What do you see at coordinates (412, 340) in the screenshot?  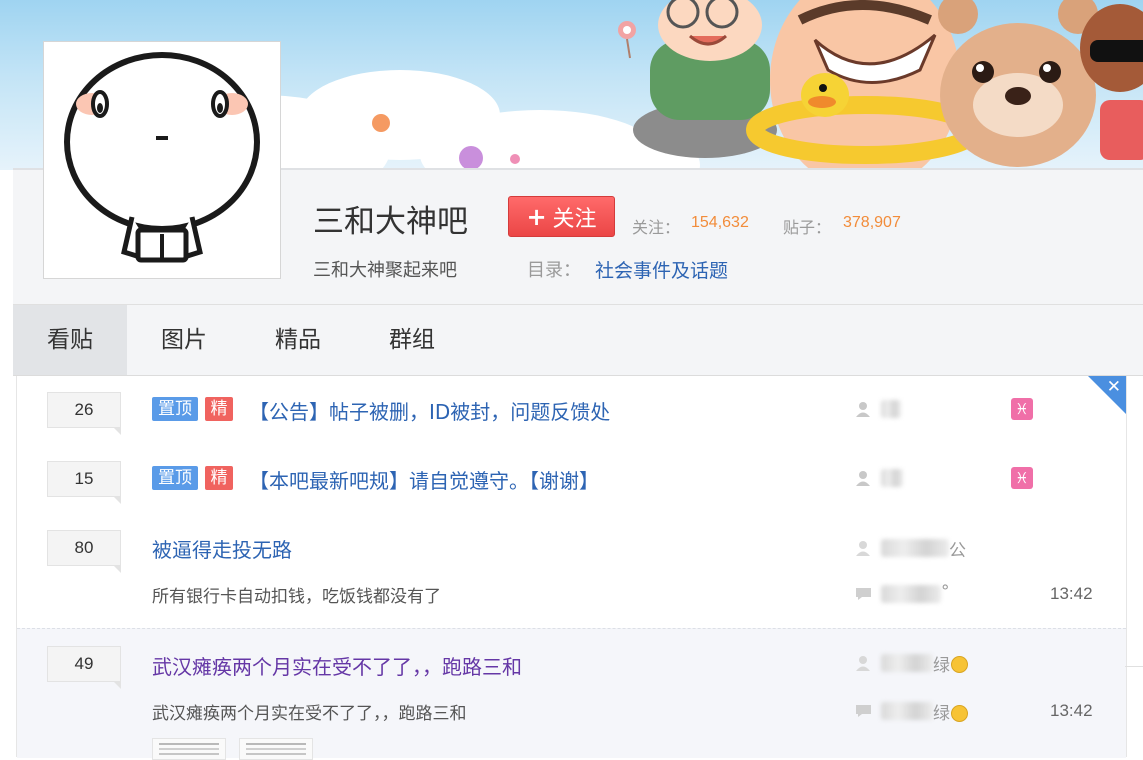 I see `tab-groups: 群组` at bounding box center [412, 340].